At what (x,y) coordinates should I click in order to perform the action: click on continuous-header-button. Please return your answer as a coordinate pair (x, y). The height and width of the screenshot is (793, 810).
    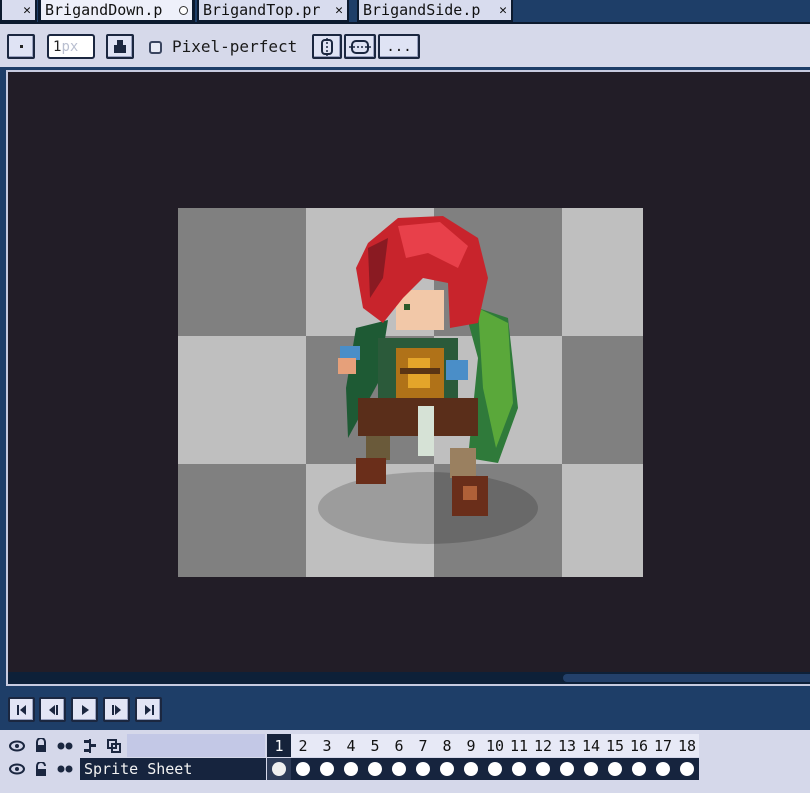
    Looking at the image, I should click on (90, 745).